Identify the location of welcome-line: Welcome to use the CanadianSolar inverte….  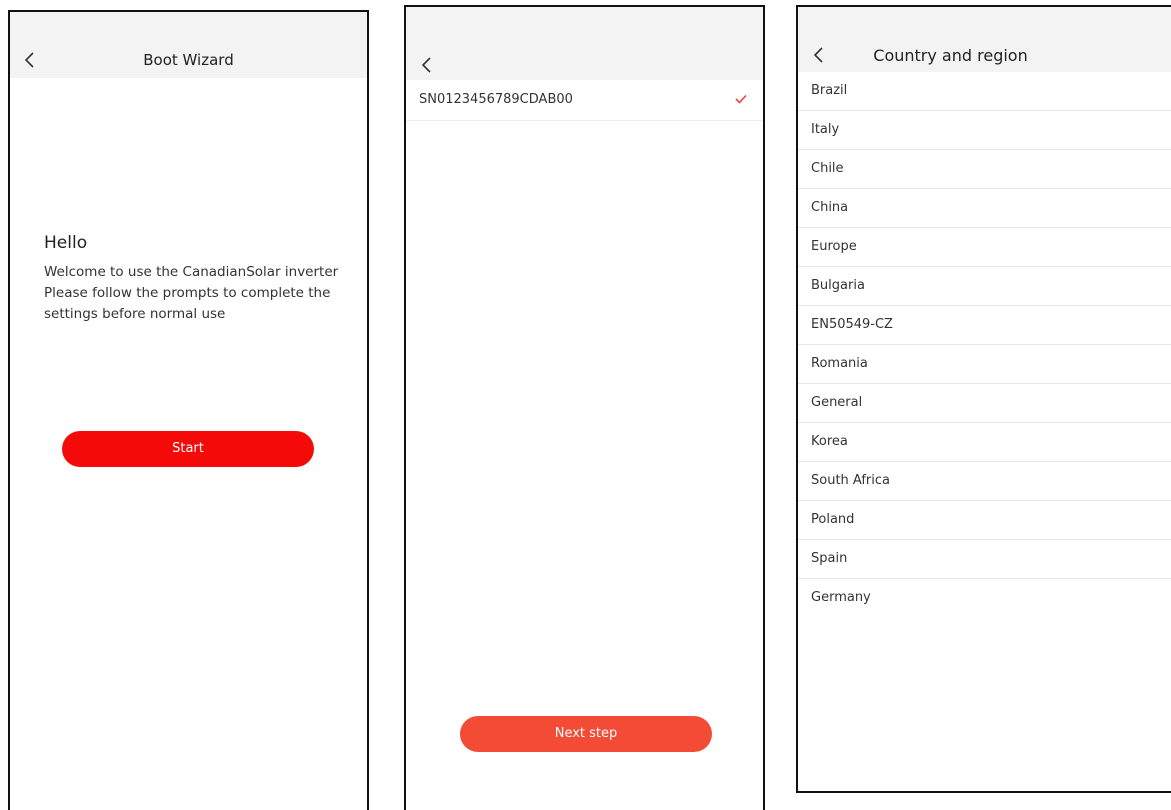
(191, 272).